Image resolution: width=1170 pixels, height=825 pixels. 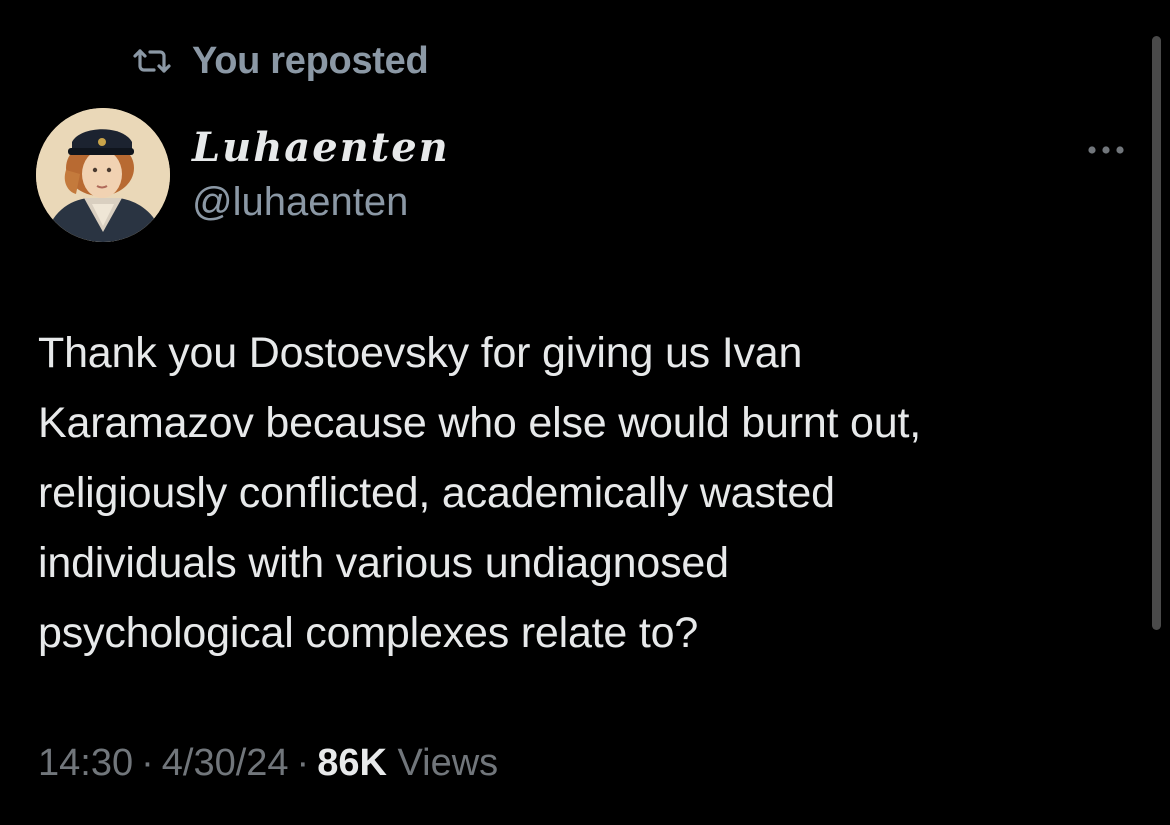 What do you see at coordinates (1156, 333) in the screenshot?
I see `scrollbar` at bounding box center [1156, 333].